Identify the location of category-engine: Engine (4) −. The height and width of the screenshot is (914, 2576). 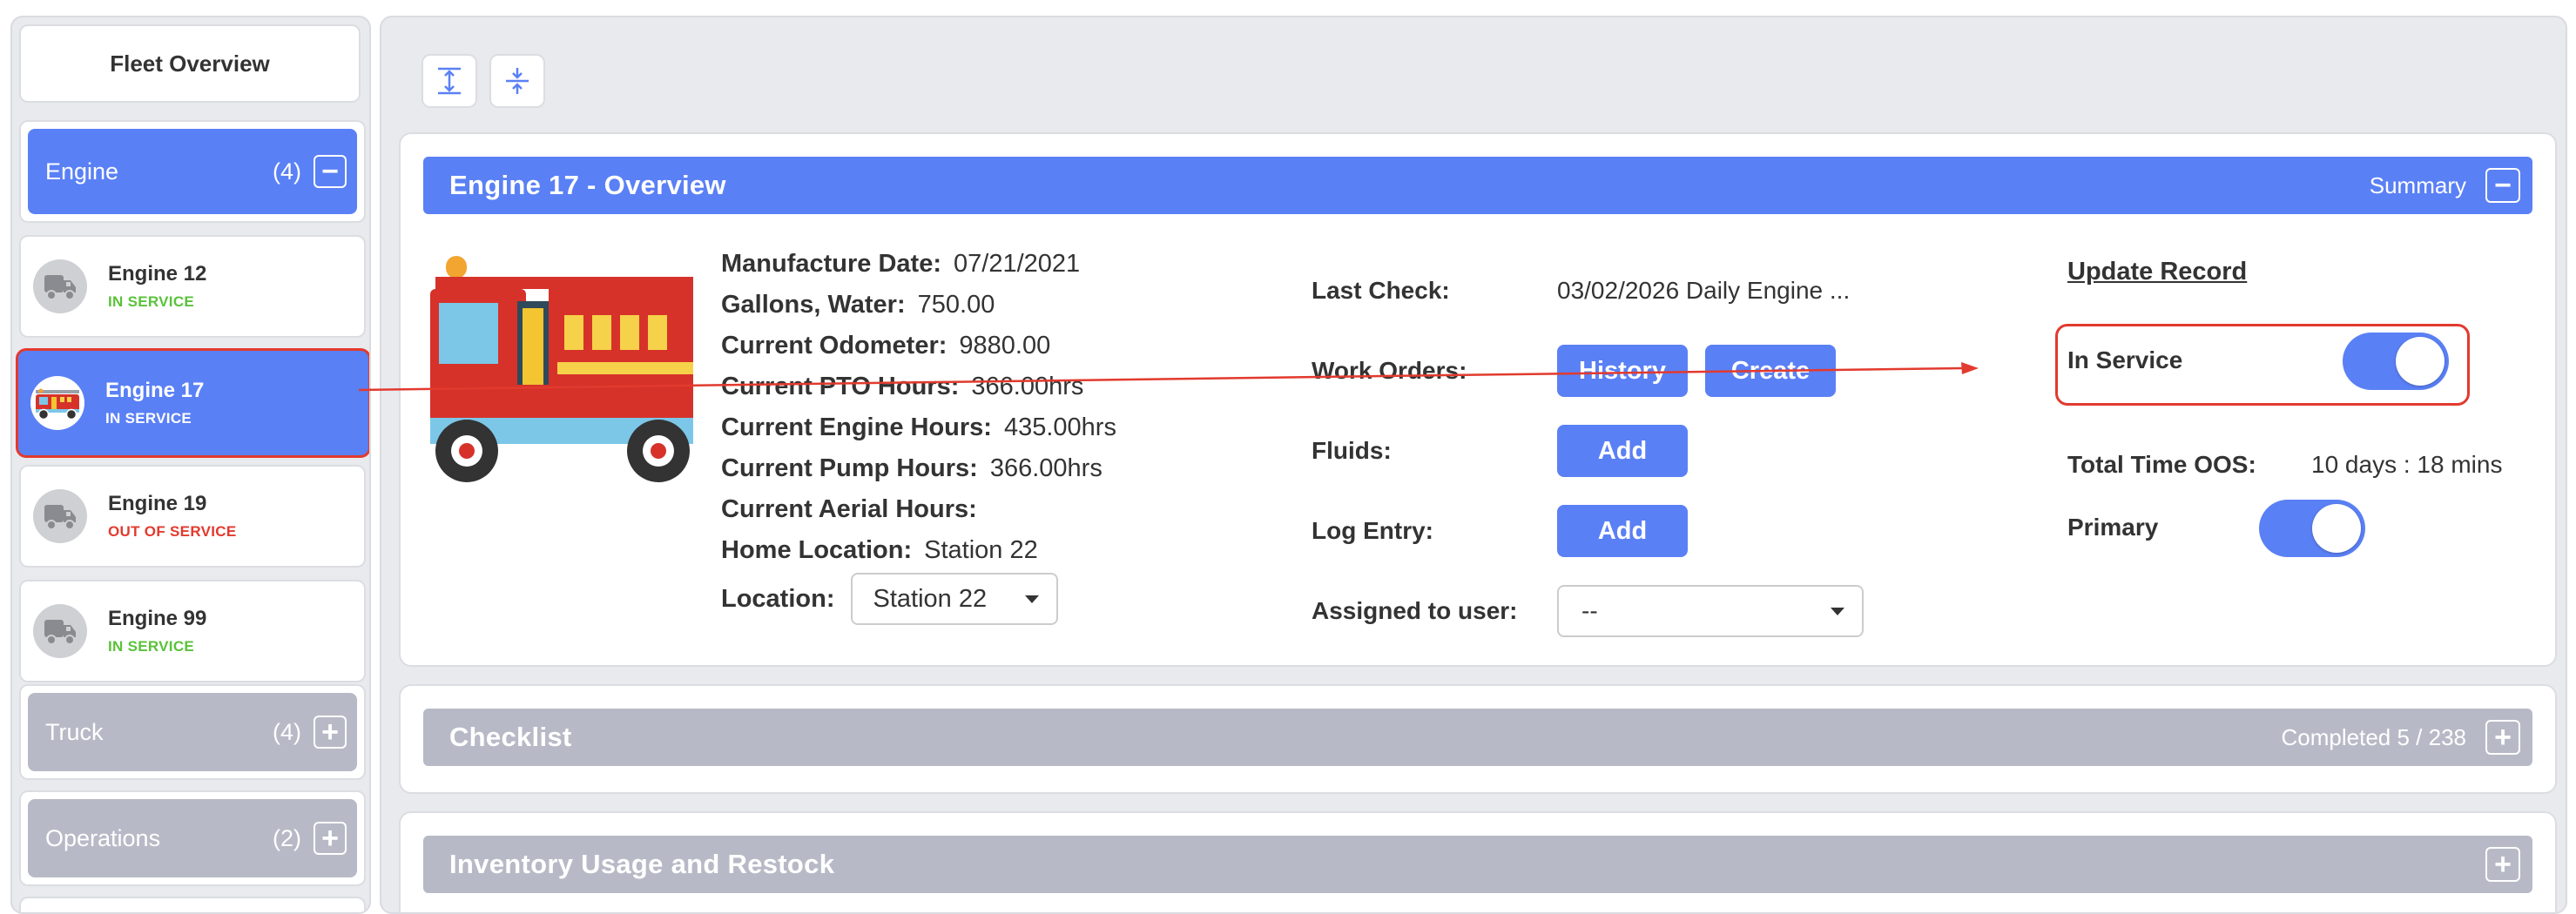
(193, 171).